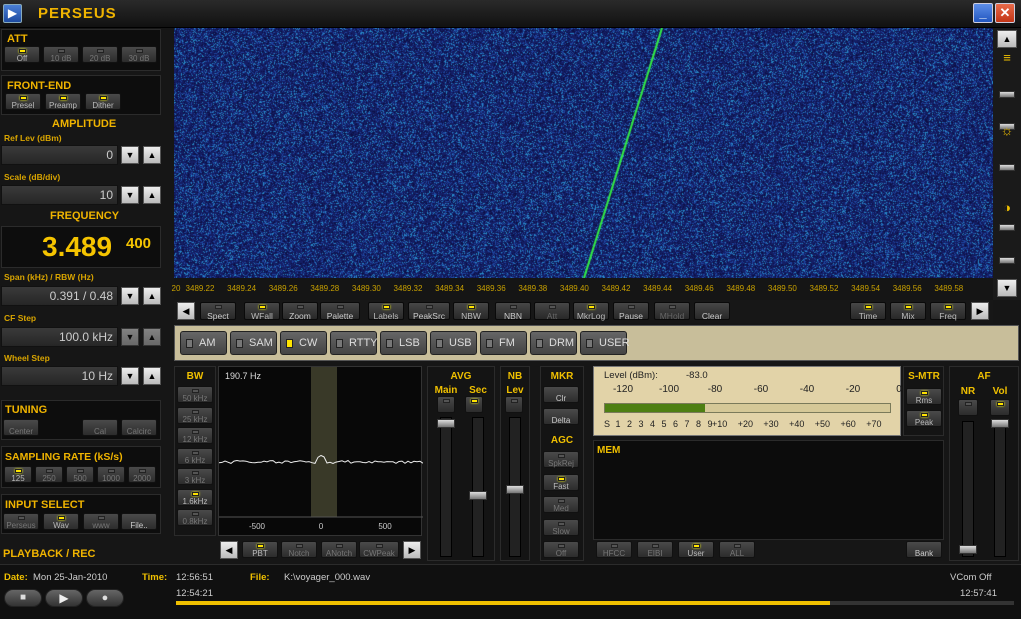 The width and height of the screenshot is (1021, 619). I want to click on stop-button: ■, so click(23, 598).